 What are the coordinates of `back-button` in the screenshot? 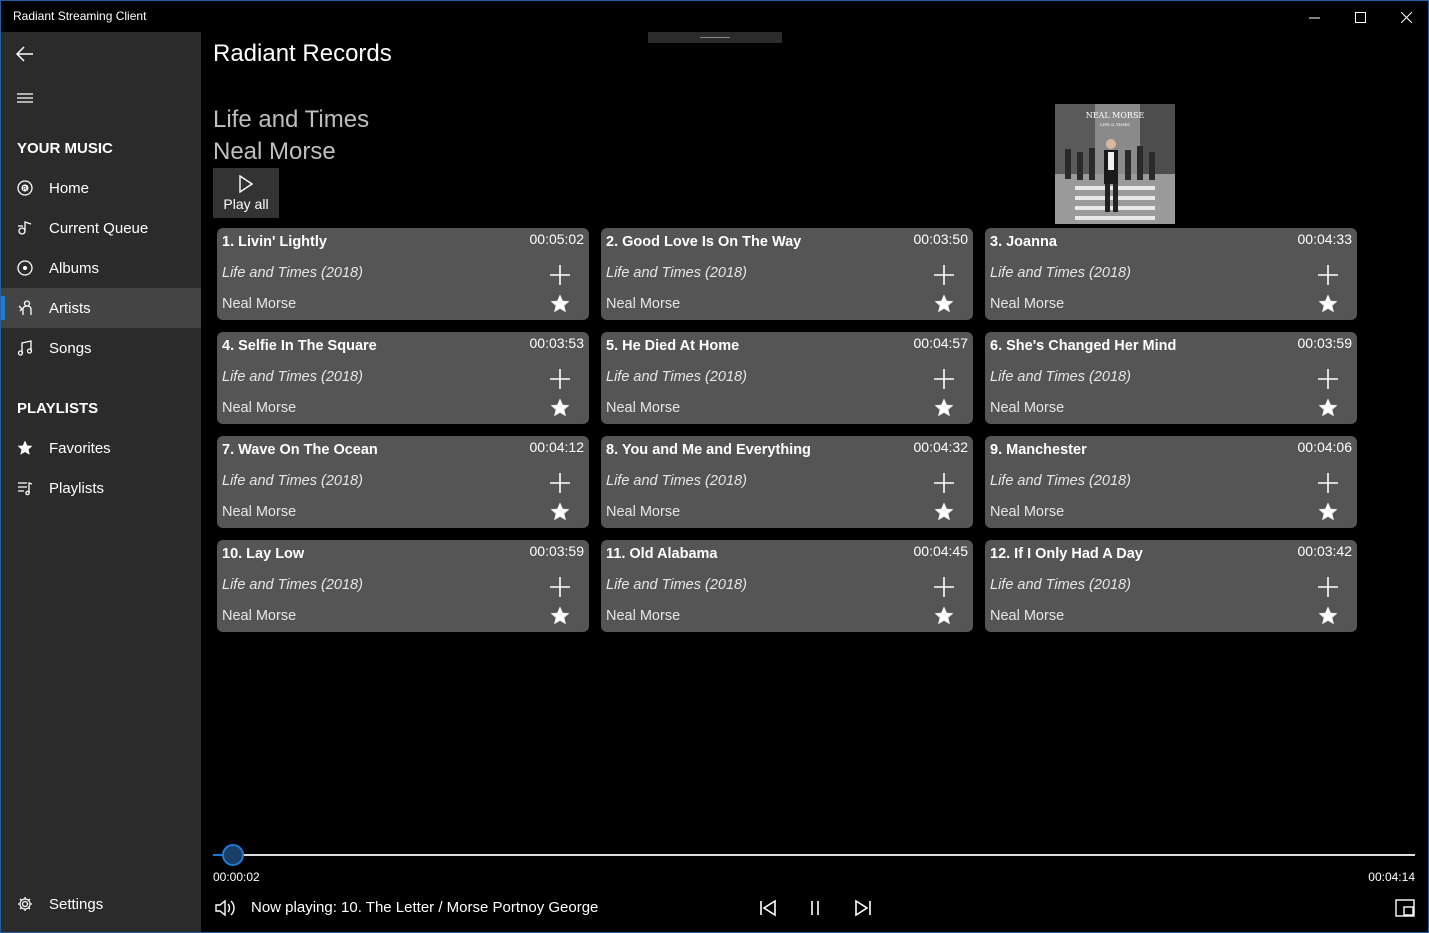 It's located at (25, 54).